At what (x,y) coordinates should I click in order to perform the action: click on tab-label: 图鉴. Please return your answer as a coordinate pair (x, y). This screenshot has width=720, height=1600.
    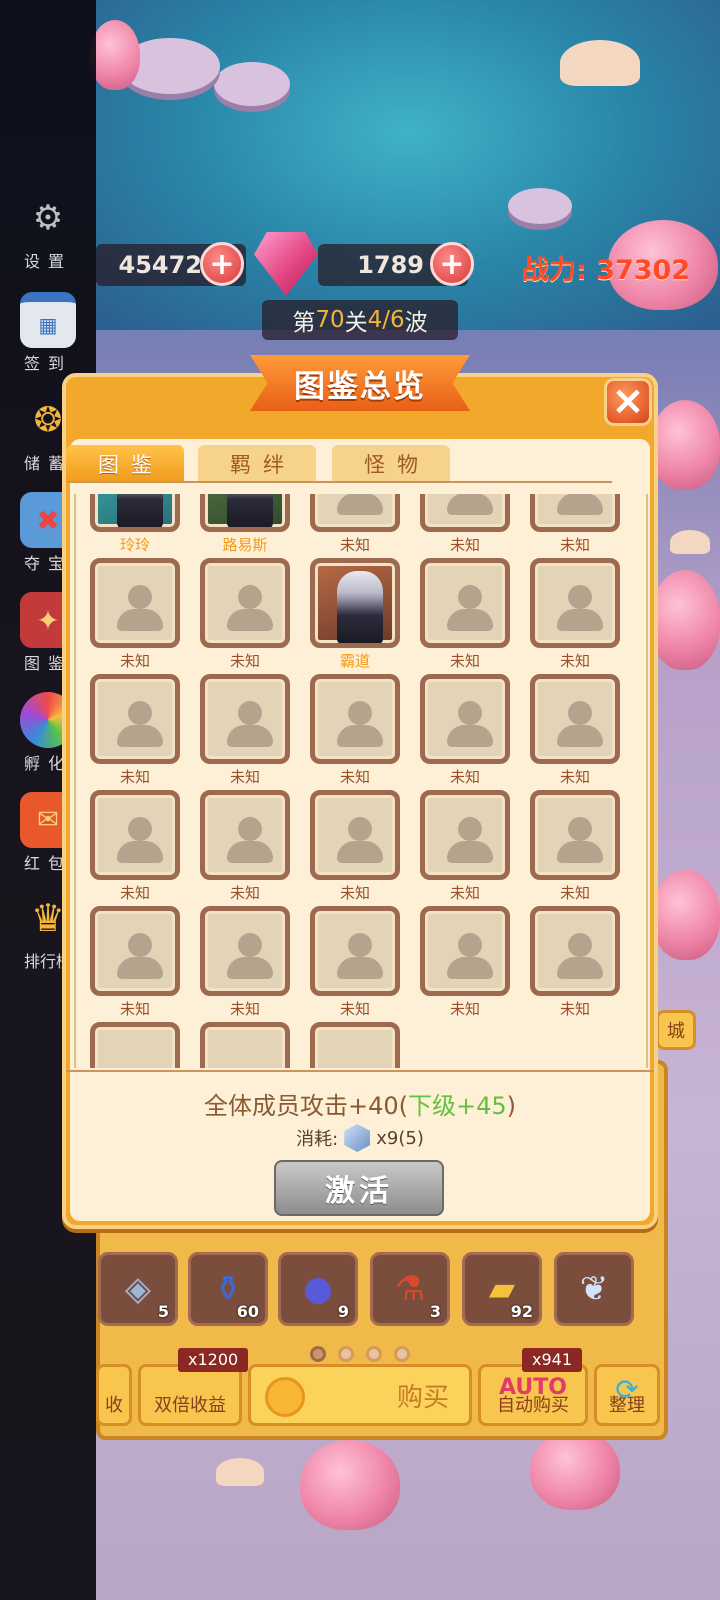
    Looking at the image, I should click on (131, 465).